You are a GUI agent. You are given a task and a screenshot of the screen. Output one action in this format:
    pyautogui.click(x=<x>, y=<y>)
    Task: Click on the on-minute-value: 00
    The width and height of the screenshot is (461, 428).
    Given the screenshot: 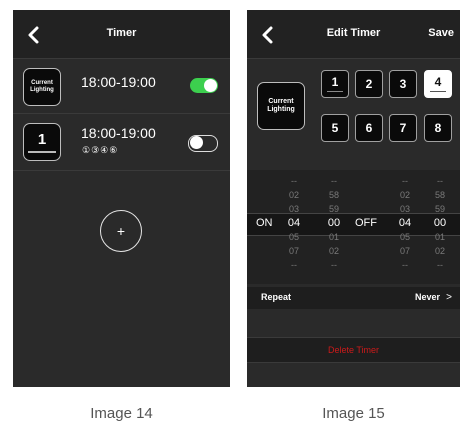 What is the action you would take?
    pyautogui.click(x=334, y=223)
    